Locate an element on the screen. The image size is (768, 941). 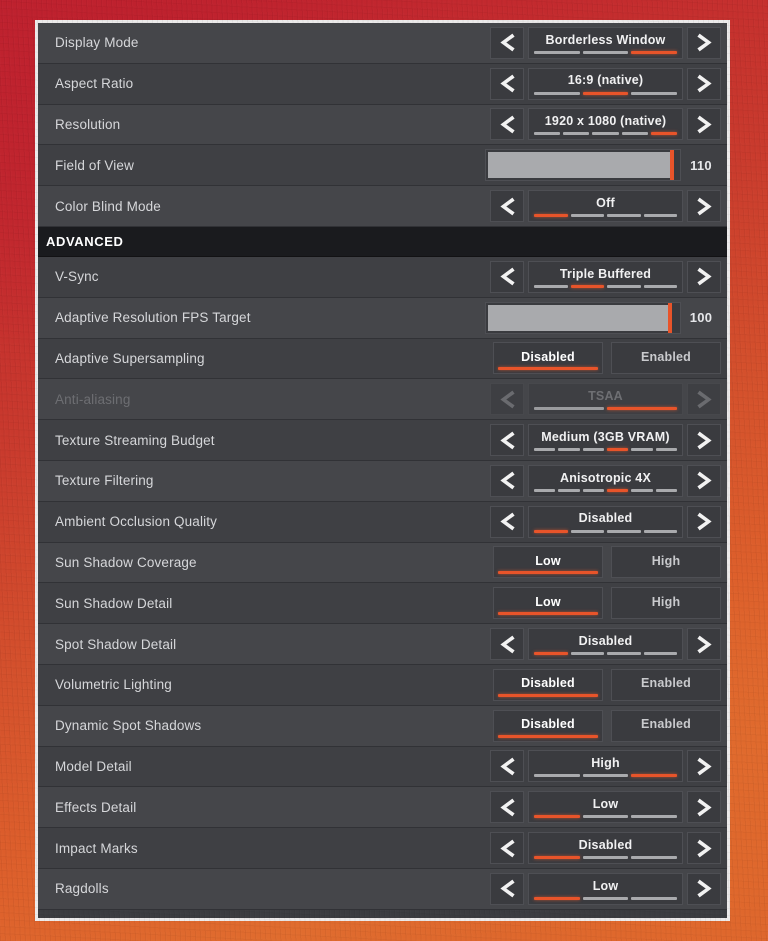
value-display: Off is located at coordinates (605, 206).